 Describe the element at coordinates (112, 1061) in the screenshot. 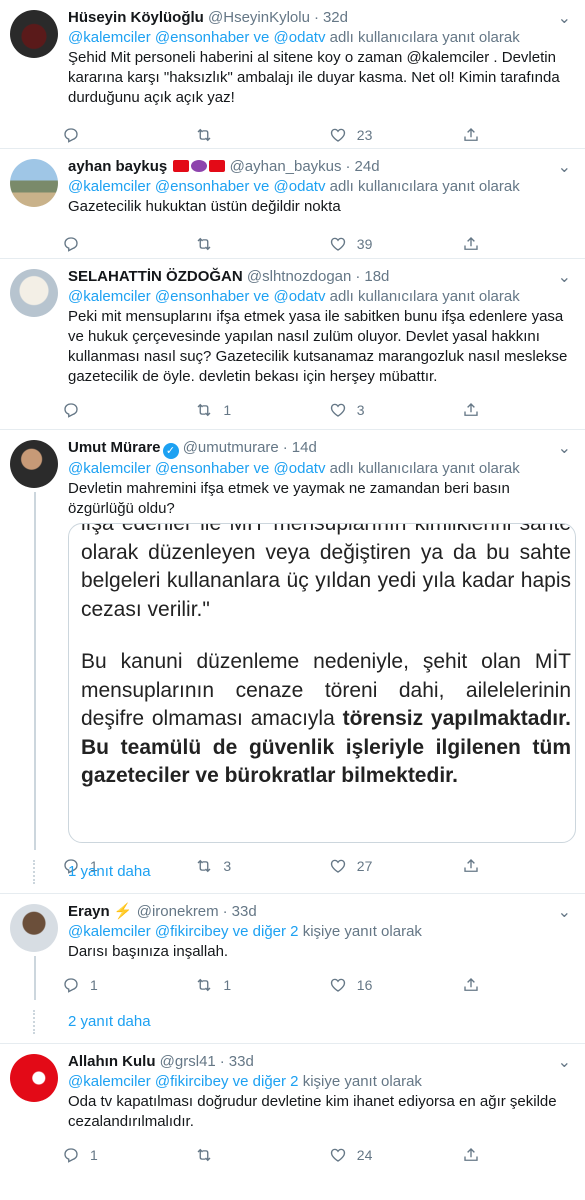

I see `author-name: Allahın Kulu` at that location.